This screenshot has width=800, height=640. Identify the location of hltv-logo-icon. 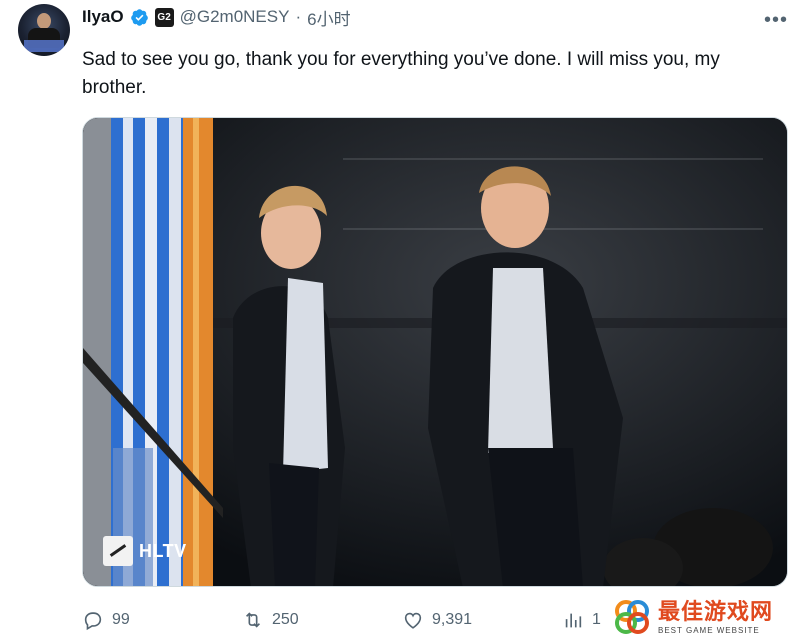
(118, 551).